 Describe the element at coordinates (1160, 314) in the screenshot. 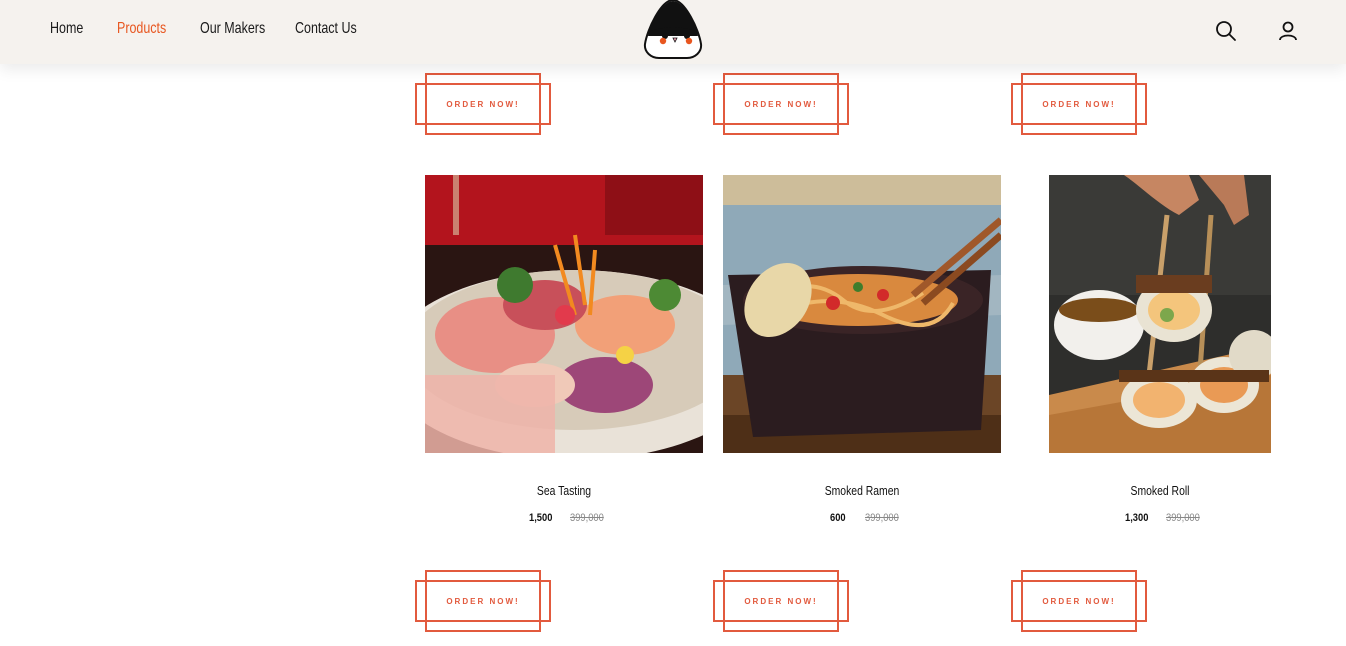

I see `product-image-smoked-roll` at that location.